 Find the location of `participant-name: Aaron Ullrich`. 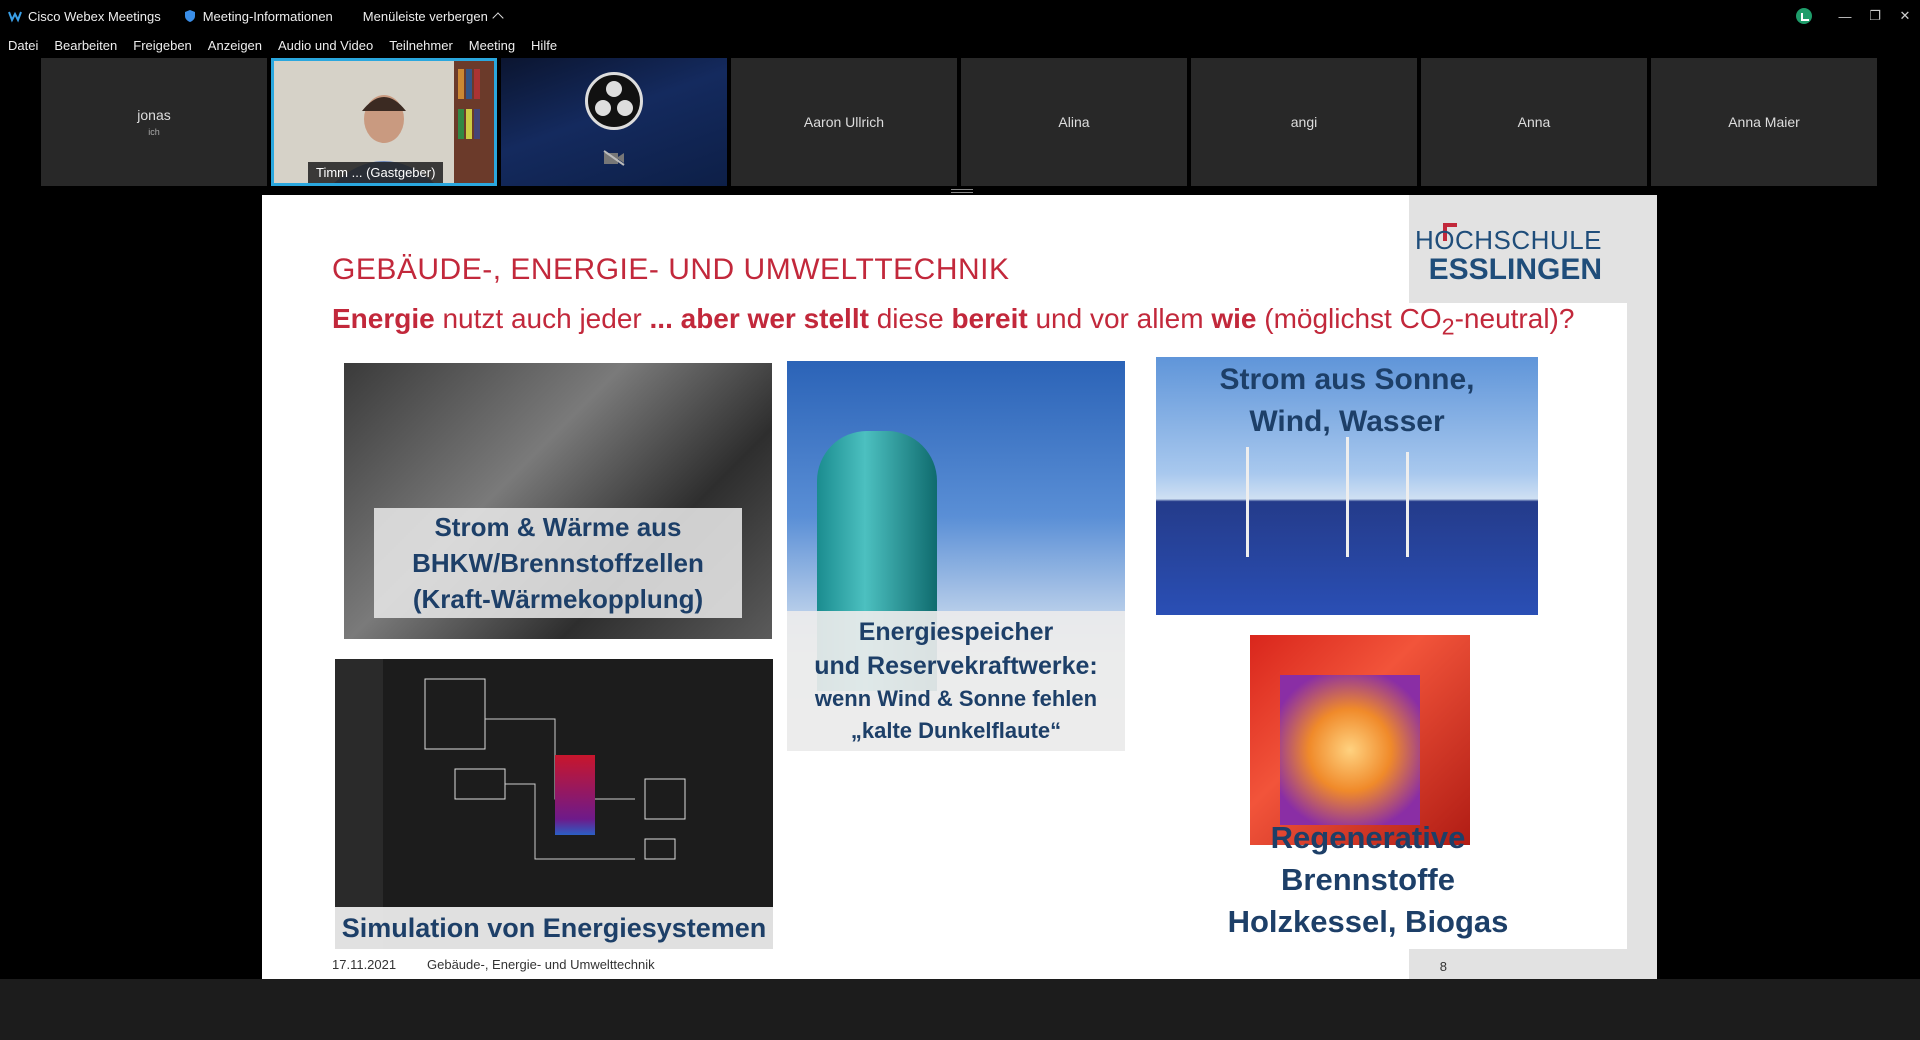

participant-name: Aaron Ullrich is located at coordinates (844, 122).